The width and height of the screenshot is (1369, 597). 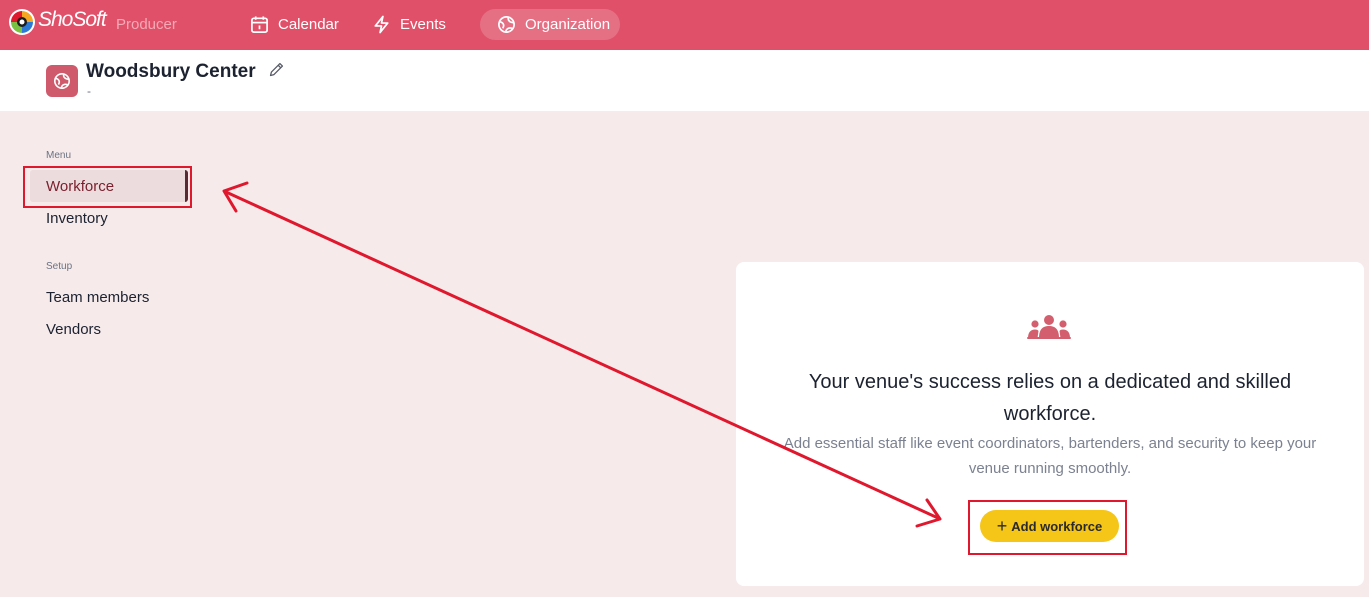 What do you see at coordinates (568, 24) in the screenshot?
I see `nav-organization-label: Organization` at bounding box center [568, 24].